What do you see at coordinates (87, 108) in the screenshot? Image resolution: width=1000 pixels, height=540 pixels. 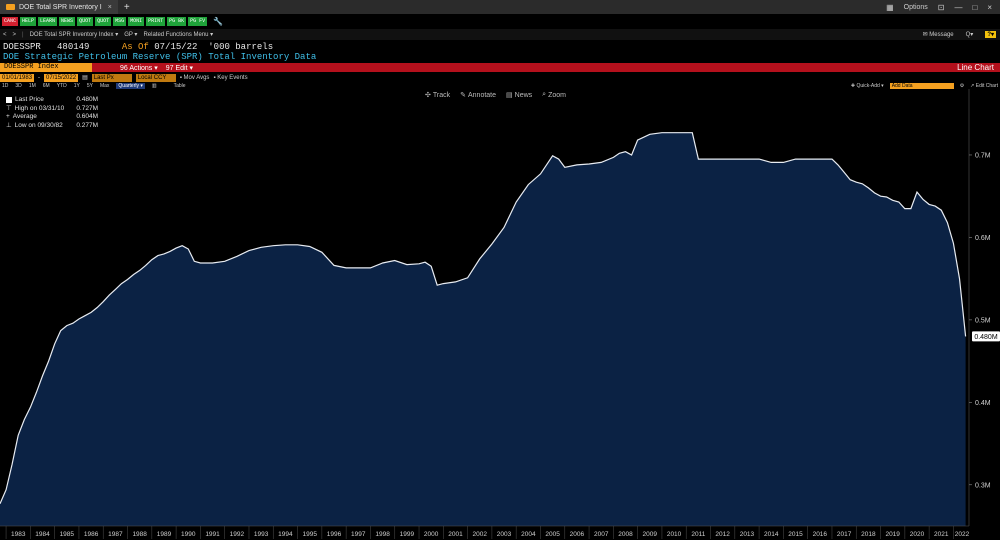 I see `legend-high-value: 0.727M` at bounding box center [87, 108].